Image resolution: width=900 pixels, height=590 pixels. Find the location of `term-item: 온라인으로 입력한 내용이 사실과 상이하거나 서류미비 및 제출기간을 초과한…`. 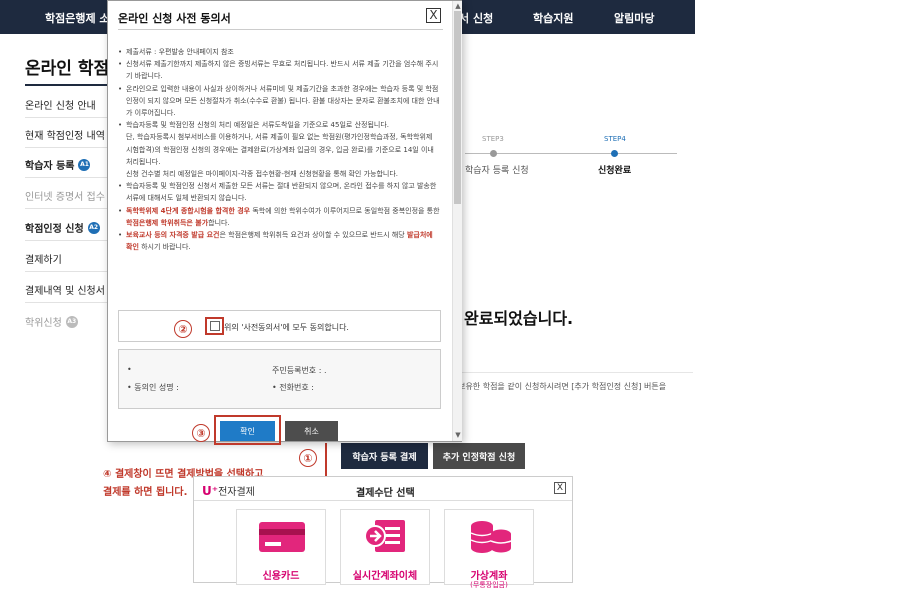

term-item: 온라인으로 입력한 내용이 사실과 상이하거나 서류미비 및 제출기간을 초과한… is located at coordinates (279, 101).